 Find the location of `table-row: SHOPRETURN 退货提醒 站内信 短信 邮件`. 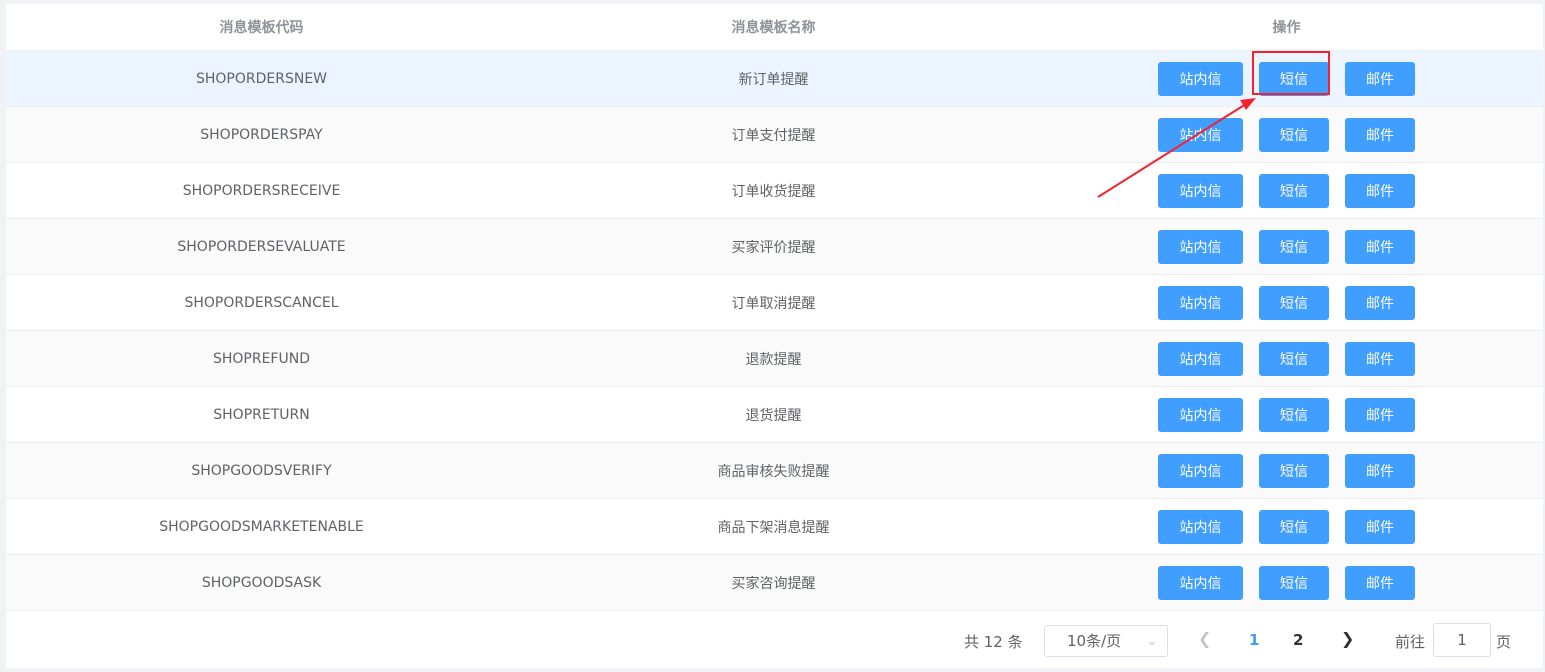

table-row: SHOPRETURN 退货提醒 站内信 短信 邮件 is located at coordinates (774, 414).